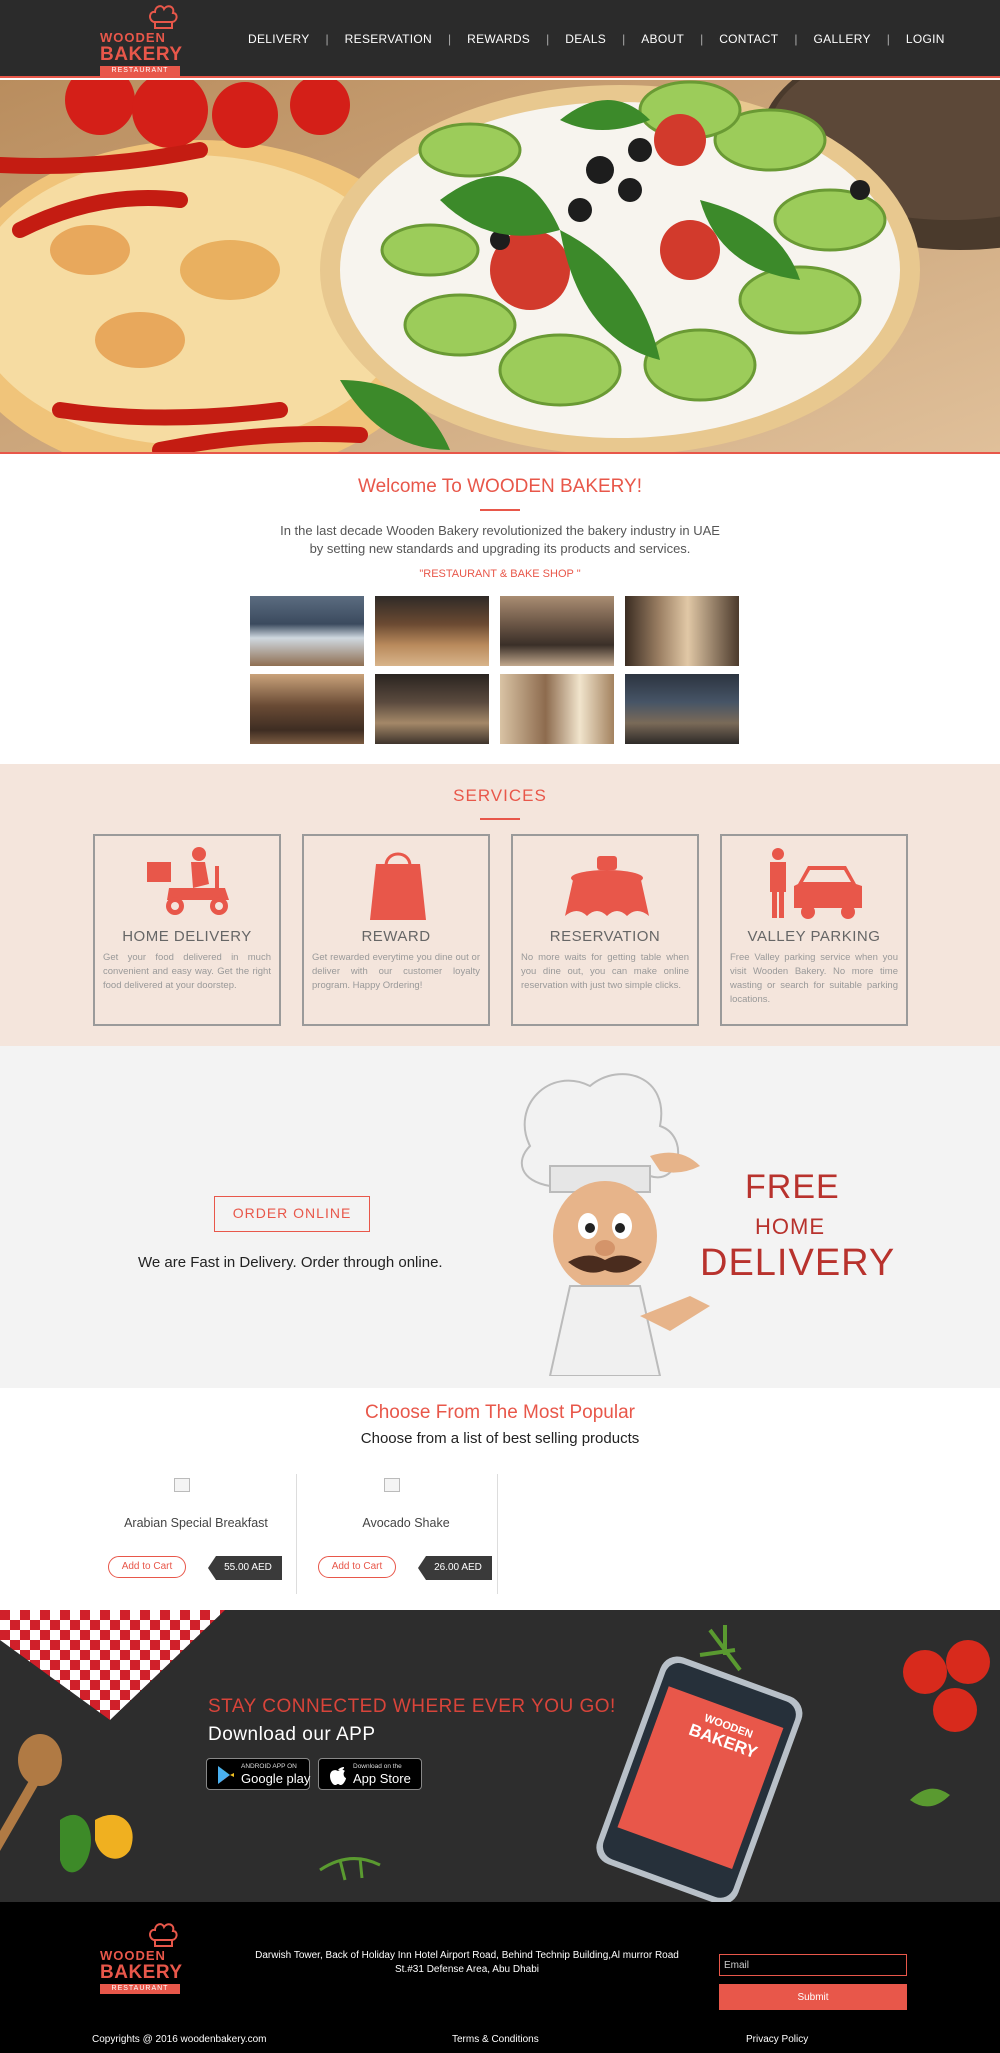 The image size is (1000, 2053). Describe the element at coordinates (500, 486) in the screenshot. I see `welcome-title: Welcome To WOODEN BAKERY!` at that location.